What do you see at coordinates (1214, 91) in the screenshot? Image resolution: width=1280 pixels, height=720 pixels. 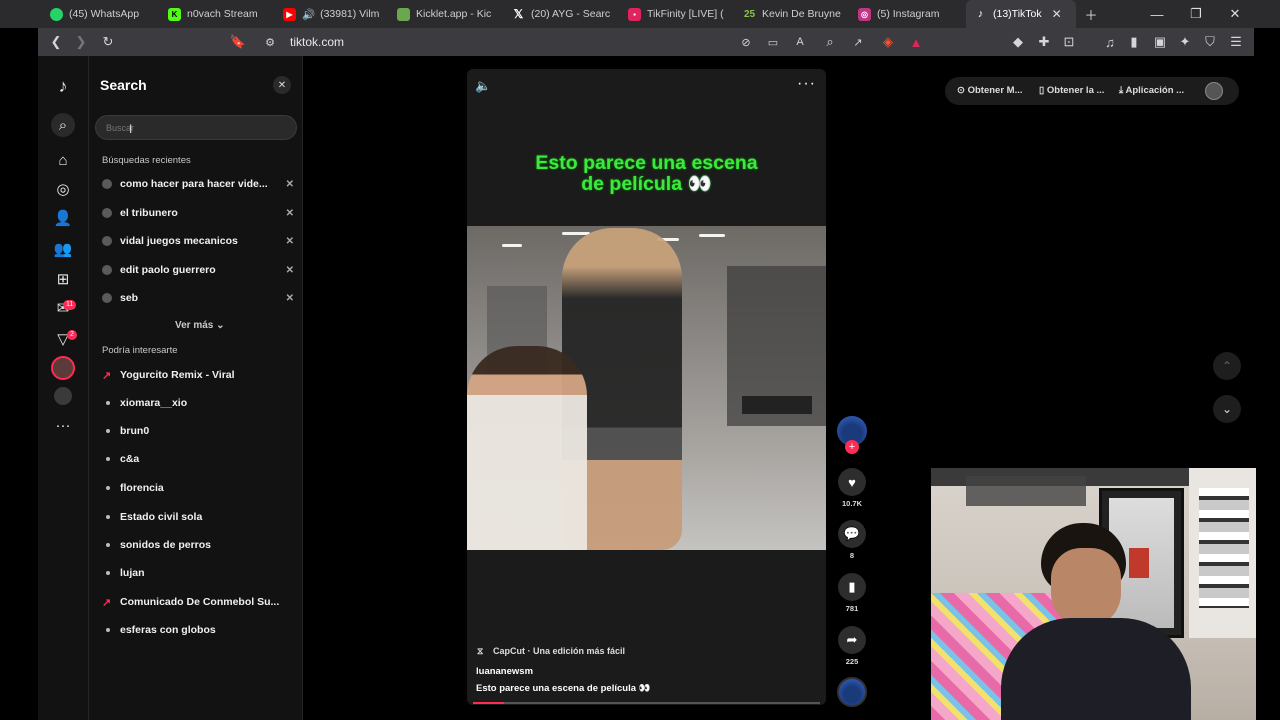 I see `user-avatar` at bounding box center [1214, 91].